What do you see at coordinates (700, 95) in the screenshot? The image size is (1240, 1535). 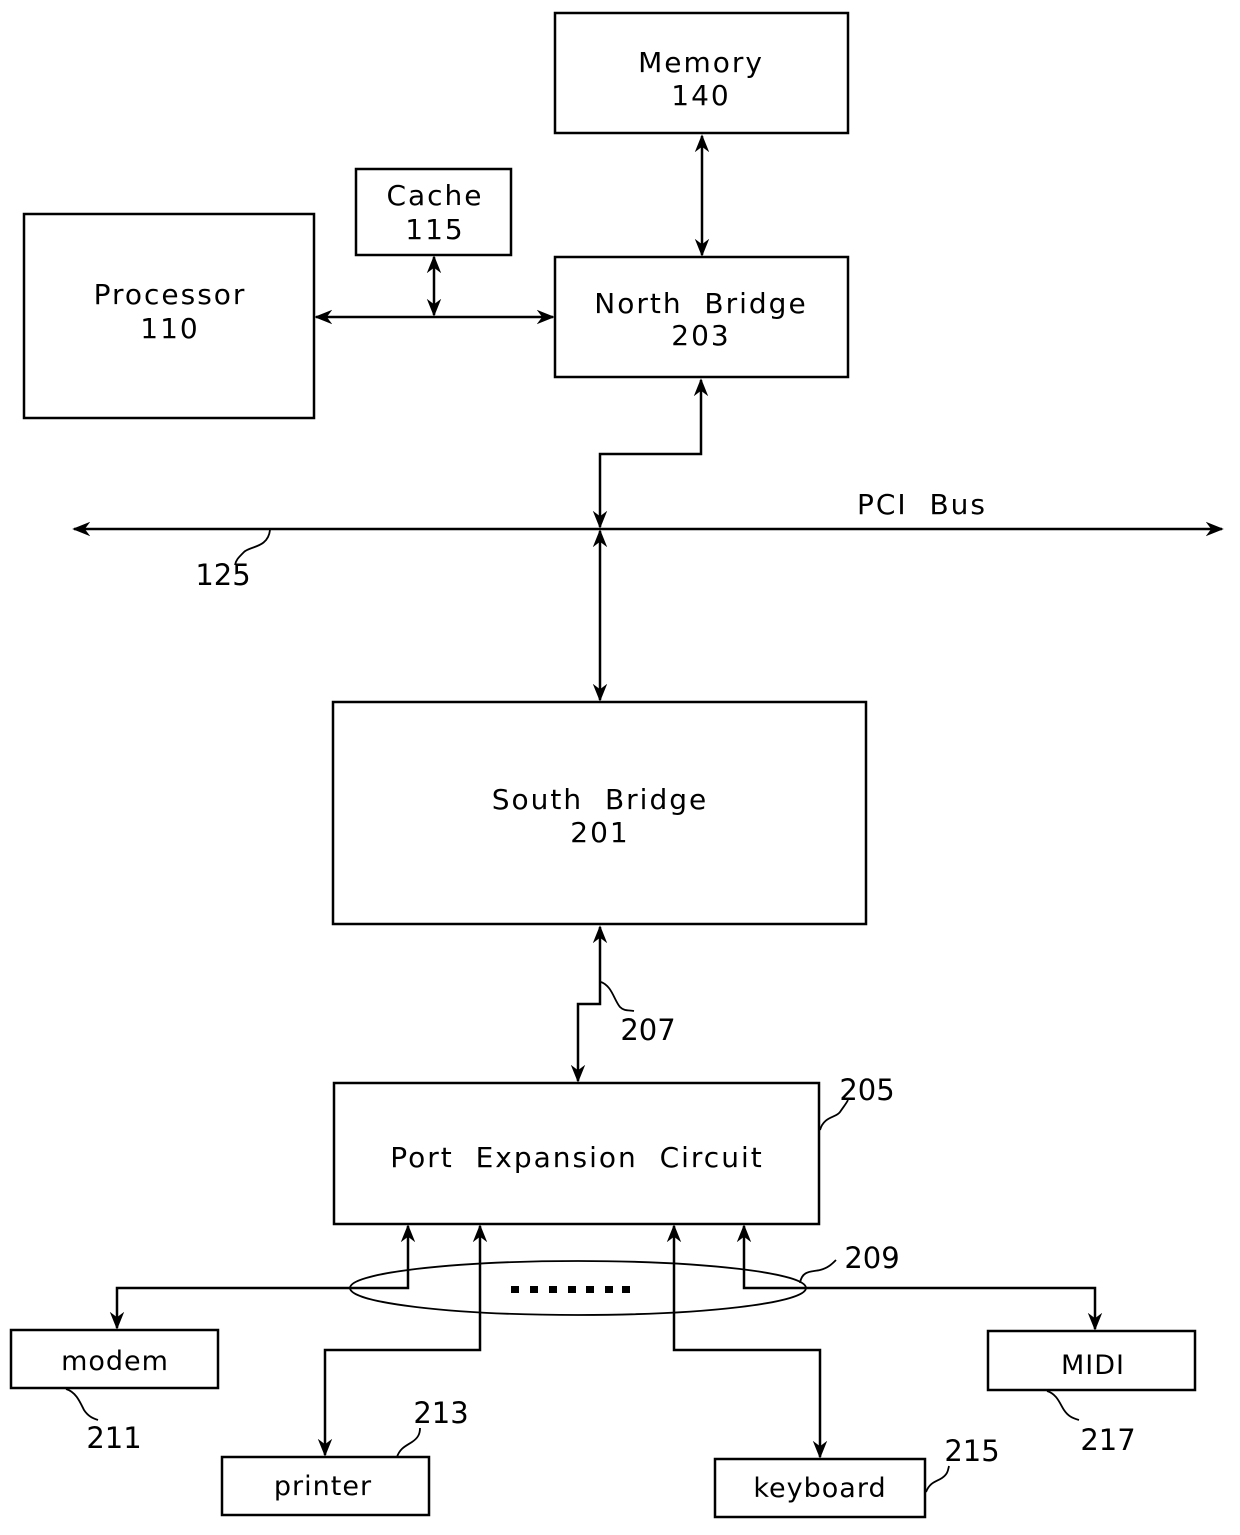 I see `memory-ref: 140` at bounding box center [700, 95].